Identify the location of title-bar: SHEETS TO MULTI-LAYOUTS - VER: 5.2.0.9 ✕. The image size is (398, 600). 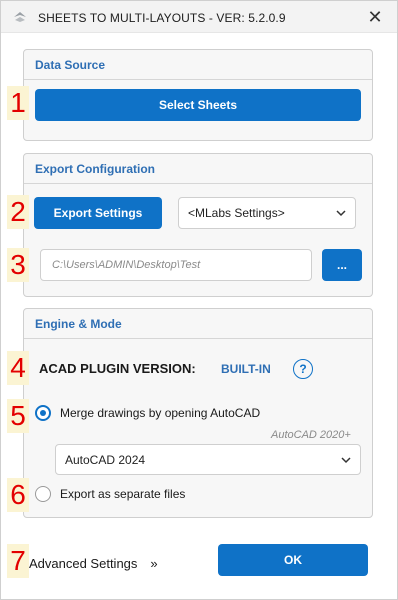
(199, 17).